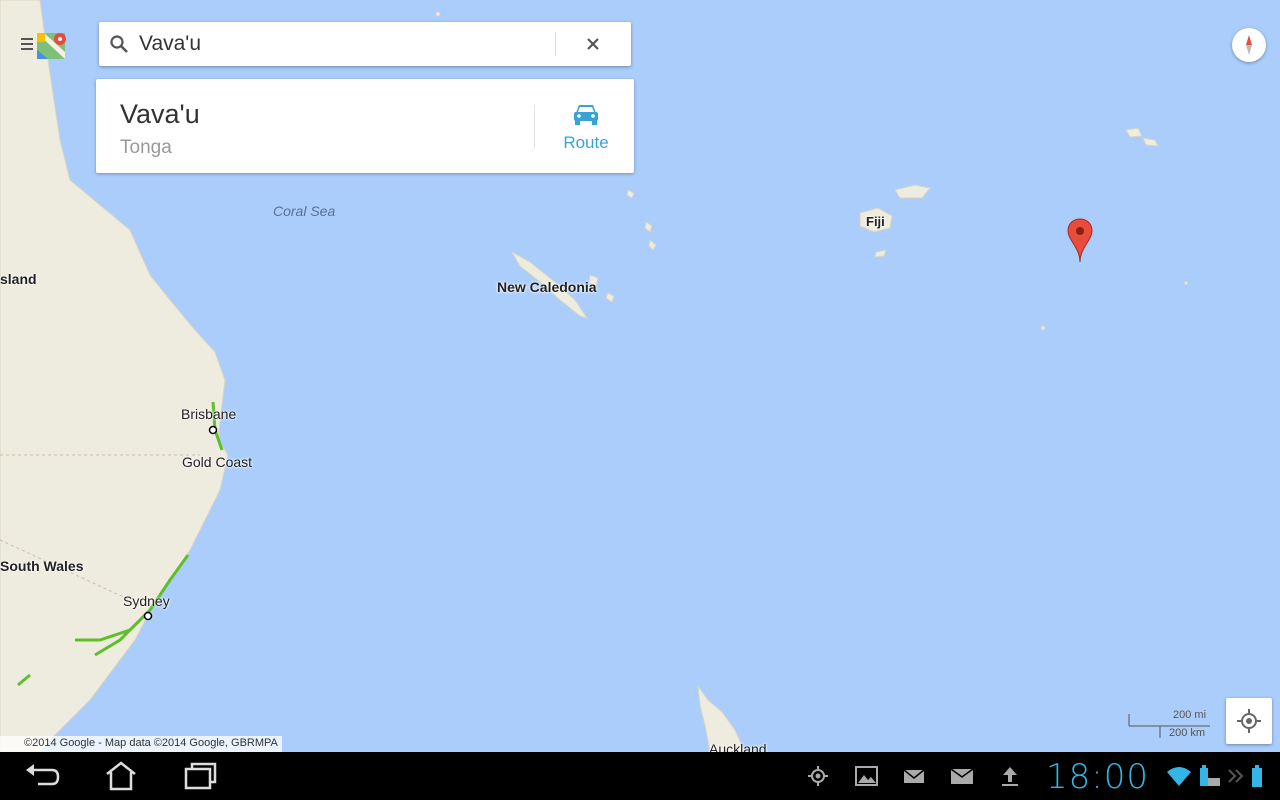  Describe the element at coordinates (201, 776) in the screenshot. I see `recent-apps-icon` at that location.